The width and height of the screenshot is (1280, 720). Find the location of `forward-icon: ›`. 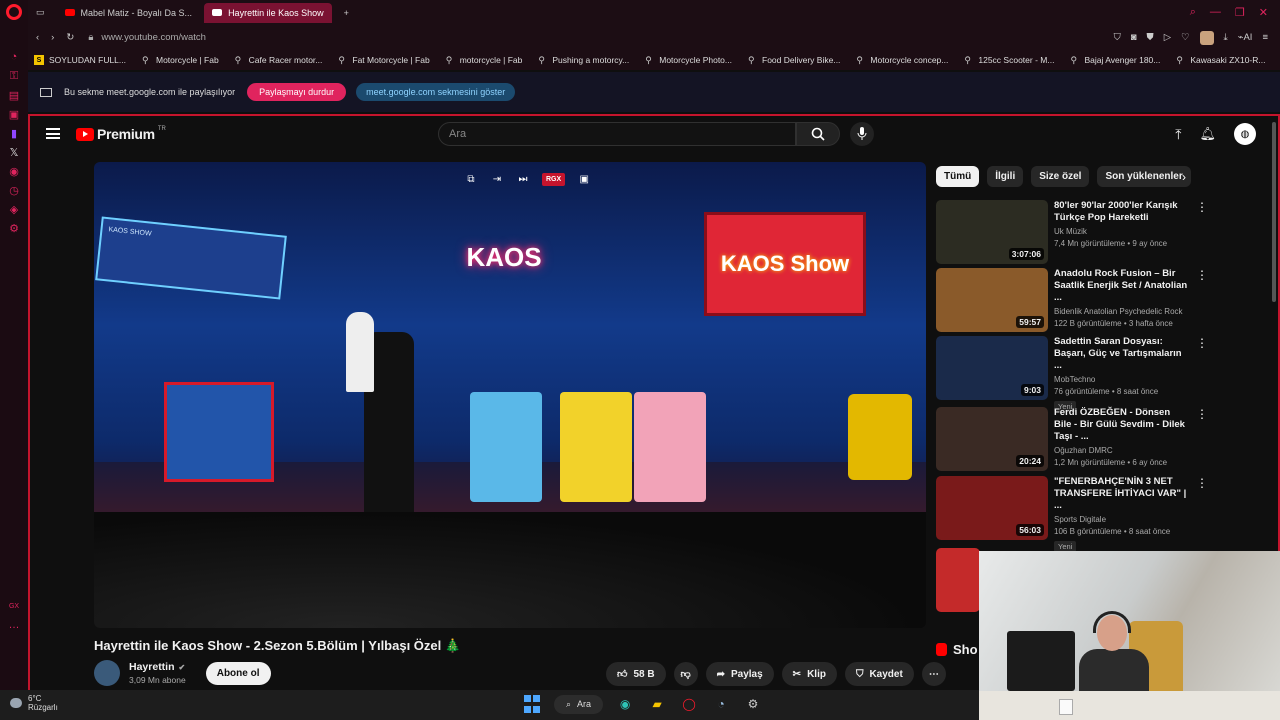

forward-icon: › is located at coordinates (52, 37).